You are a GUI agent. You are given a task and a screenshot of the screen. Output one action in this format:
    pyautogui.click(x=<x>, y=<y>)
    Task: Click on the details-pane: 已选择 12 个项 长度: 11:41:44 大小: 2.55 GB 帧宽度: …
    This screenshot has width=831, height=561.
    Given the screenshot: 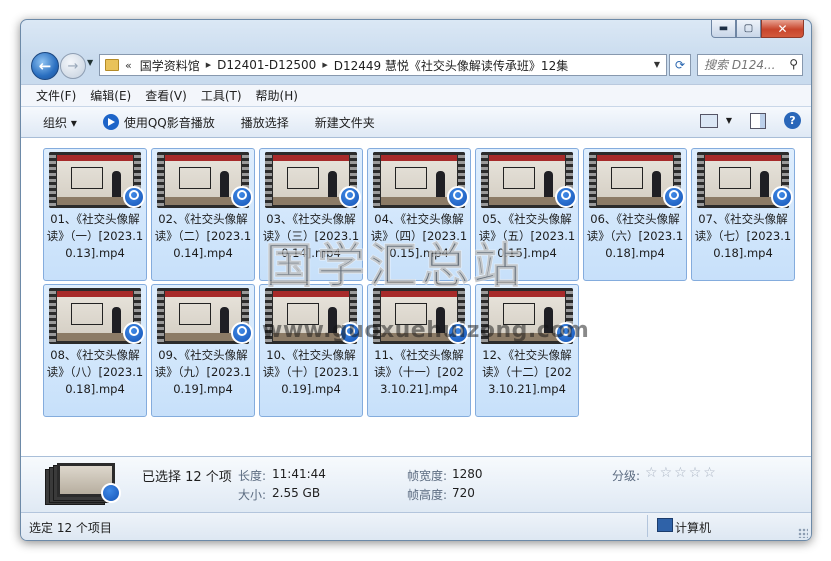 What is the action you would take?
    pyautogui.click(x=416, y=484)
    